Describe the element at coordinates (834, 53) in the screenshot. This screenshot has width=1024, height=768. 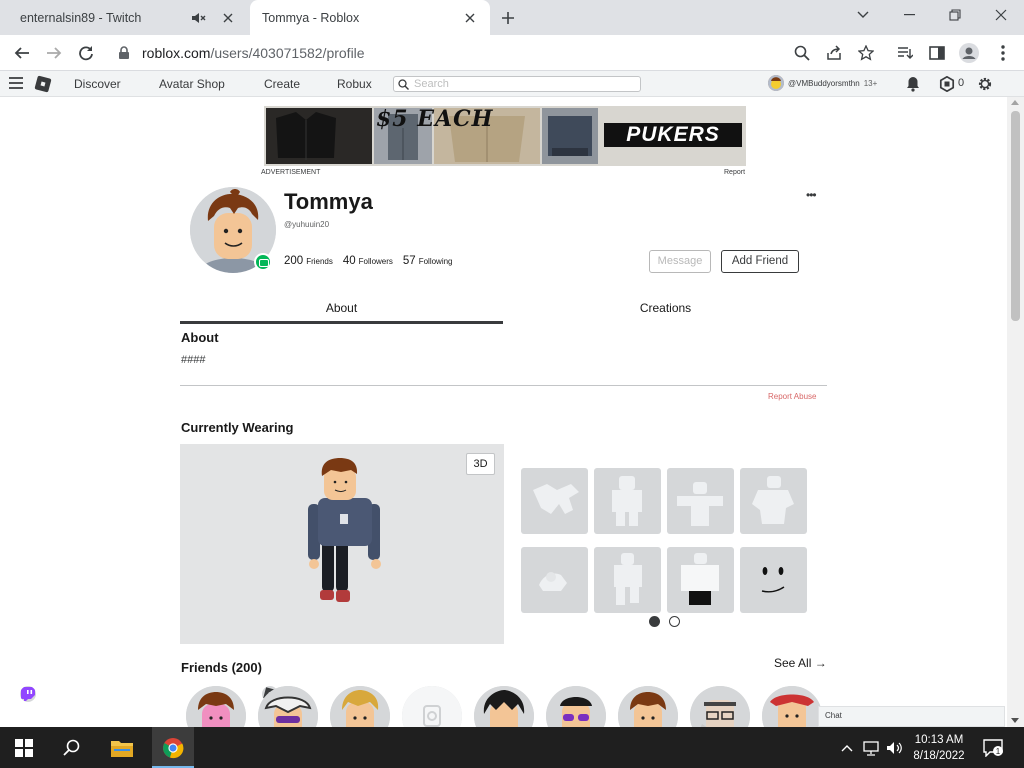
I see `share-icon` at that location.